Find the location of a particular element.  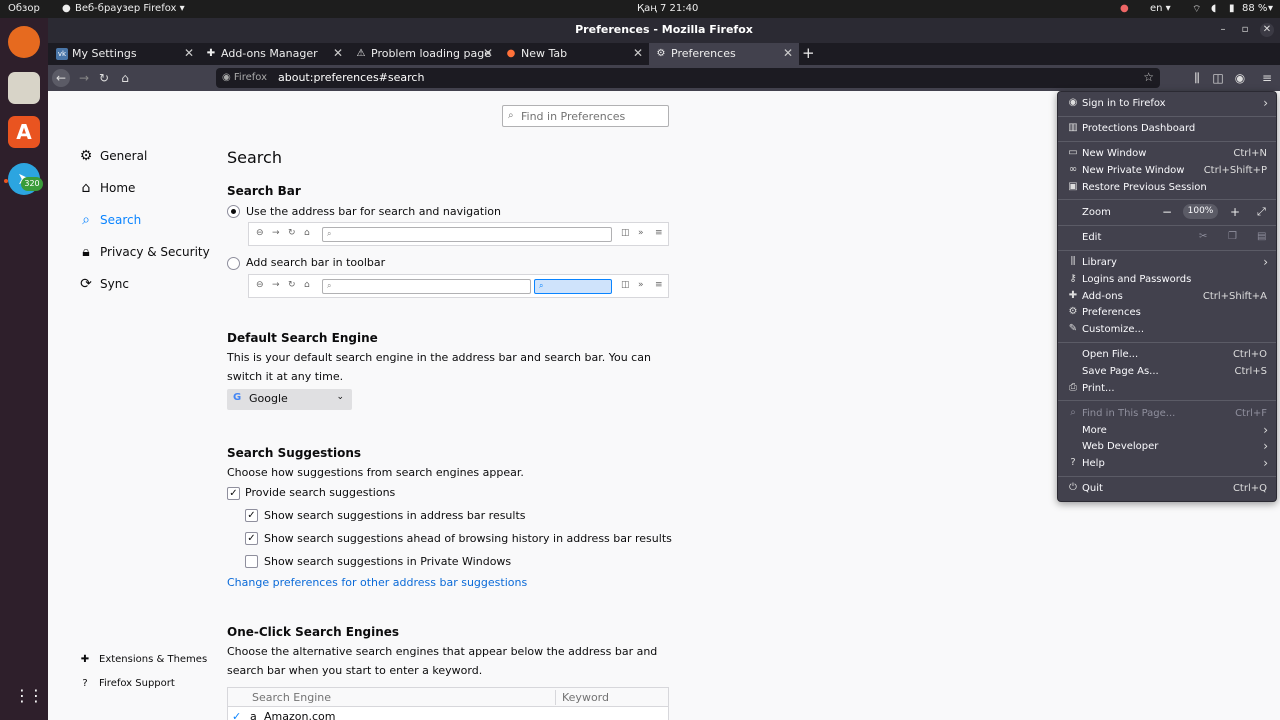

library-icon: ⫼ is located at coordinates (1197, 78).